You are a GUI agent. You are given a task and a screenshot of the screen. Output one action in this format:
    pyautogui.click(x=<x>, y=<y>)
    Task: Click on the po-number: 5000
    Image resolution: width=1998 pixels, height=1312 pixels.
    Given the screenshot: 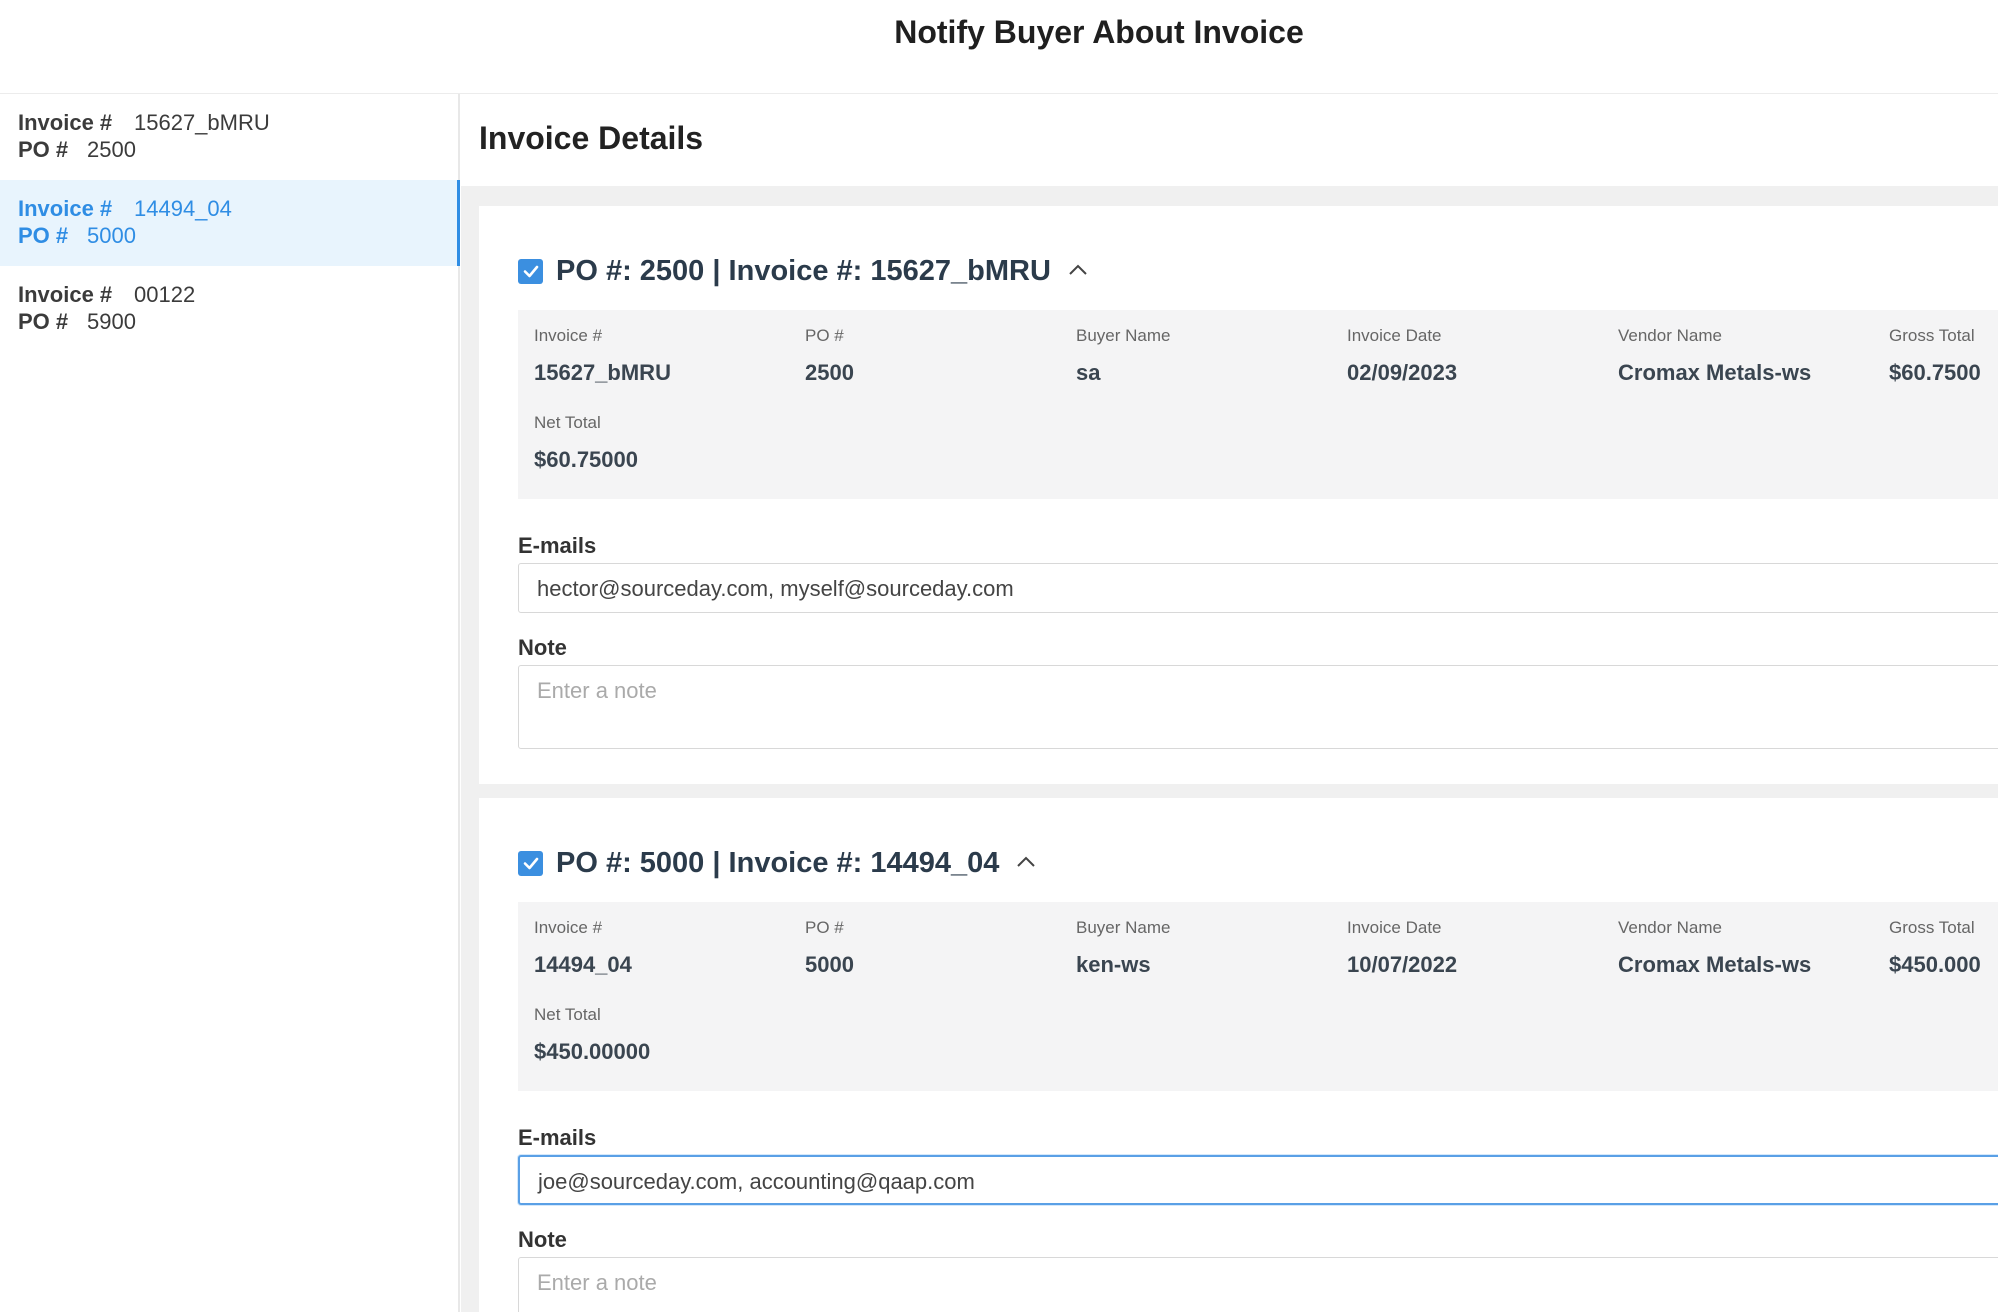 What is the action you would take?
    pyautogui.click(x=111, y=235)
    